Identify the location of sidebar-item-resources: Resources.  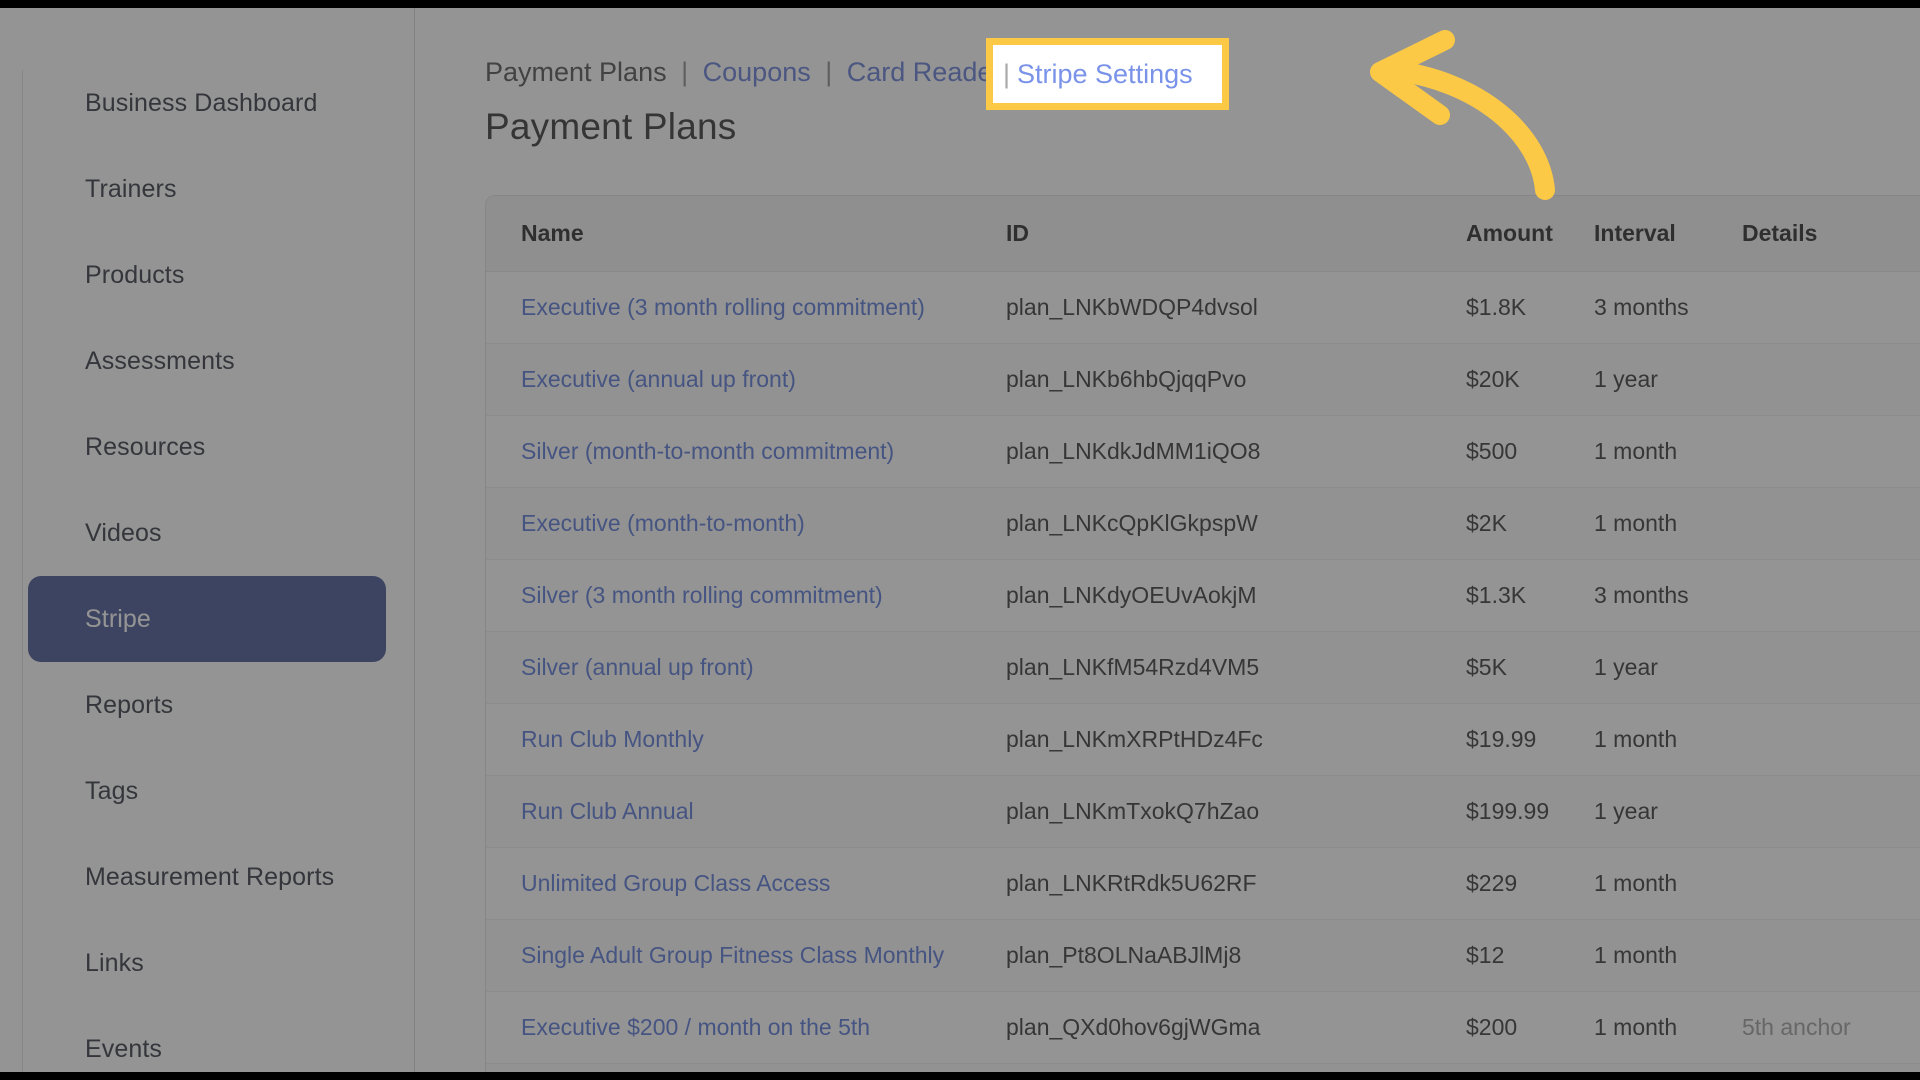
(207, 447).